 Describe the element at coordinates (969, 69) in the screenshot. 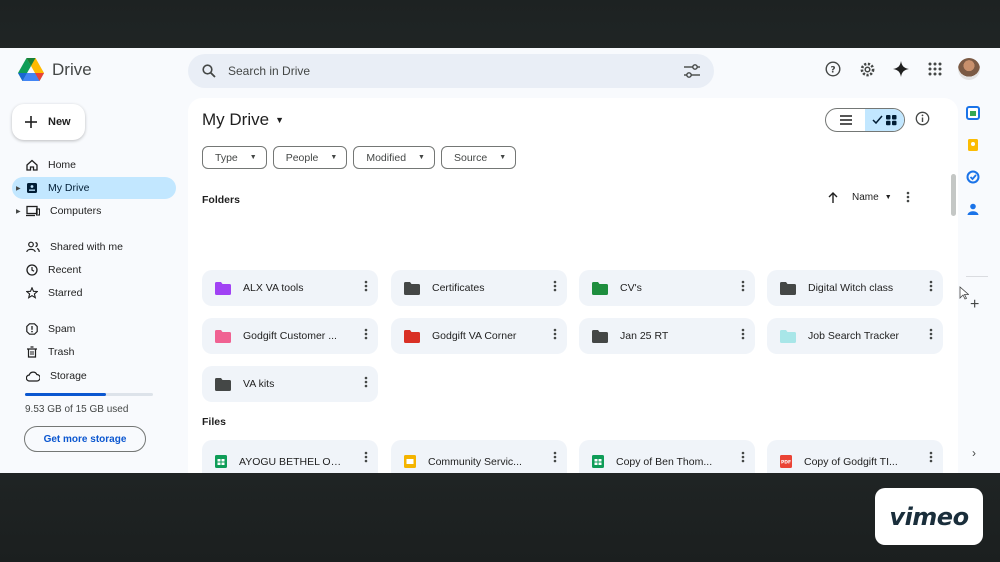

I see `account-avatar` at that location.